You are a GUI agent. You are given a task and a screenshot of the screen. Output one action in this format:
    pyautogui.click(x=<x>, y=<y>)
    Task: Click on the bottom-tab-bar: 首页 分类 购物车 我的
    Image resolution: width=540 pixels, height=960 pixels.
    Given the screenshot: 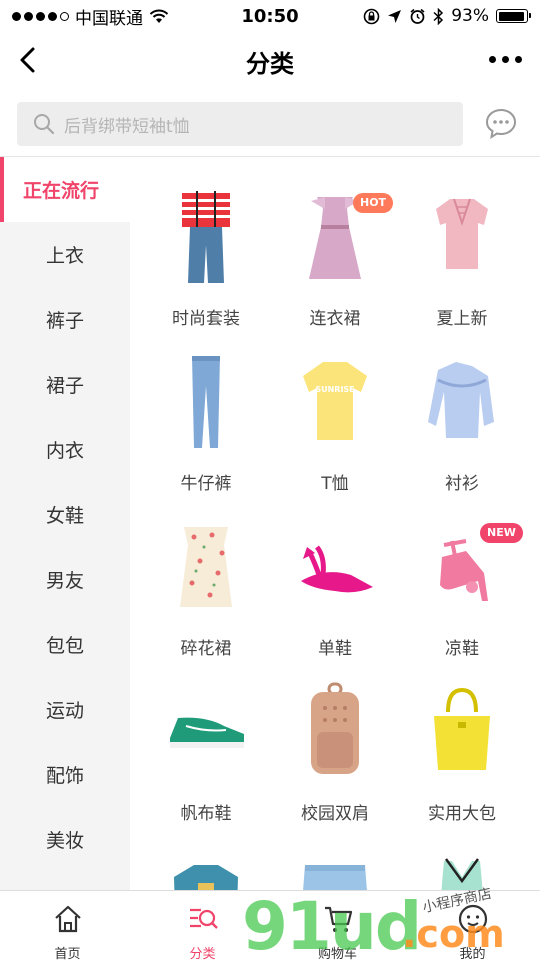 What is the action you would take?
    pyautogui.click(x=270, y=925)
    